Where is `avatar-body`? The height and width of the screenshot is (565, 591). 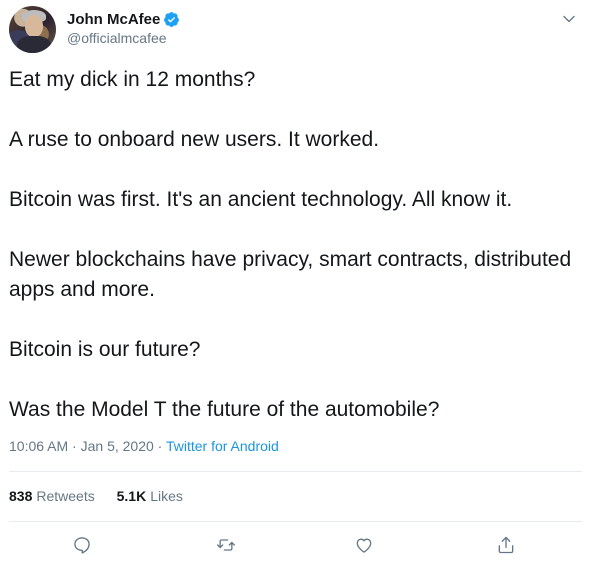 avatar-body is located at coordinates (34, 44).